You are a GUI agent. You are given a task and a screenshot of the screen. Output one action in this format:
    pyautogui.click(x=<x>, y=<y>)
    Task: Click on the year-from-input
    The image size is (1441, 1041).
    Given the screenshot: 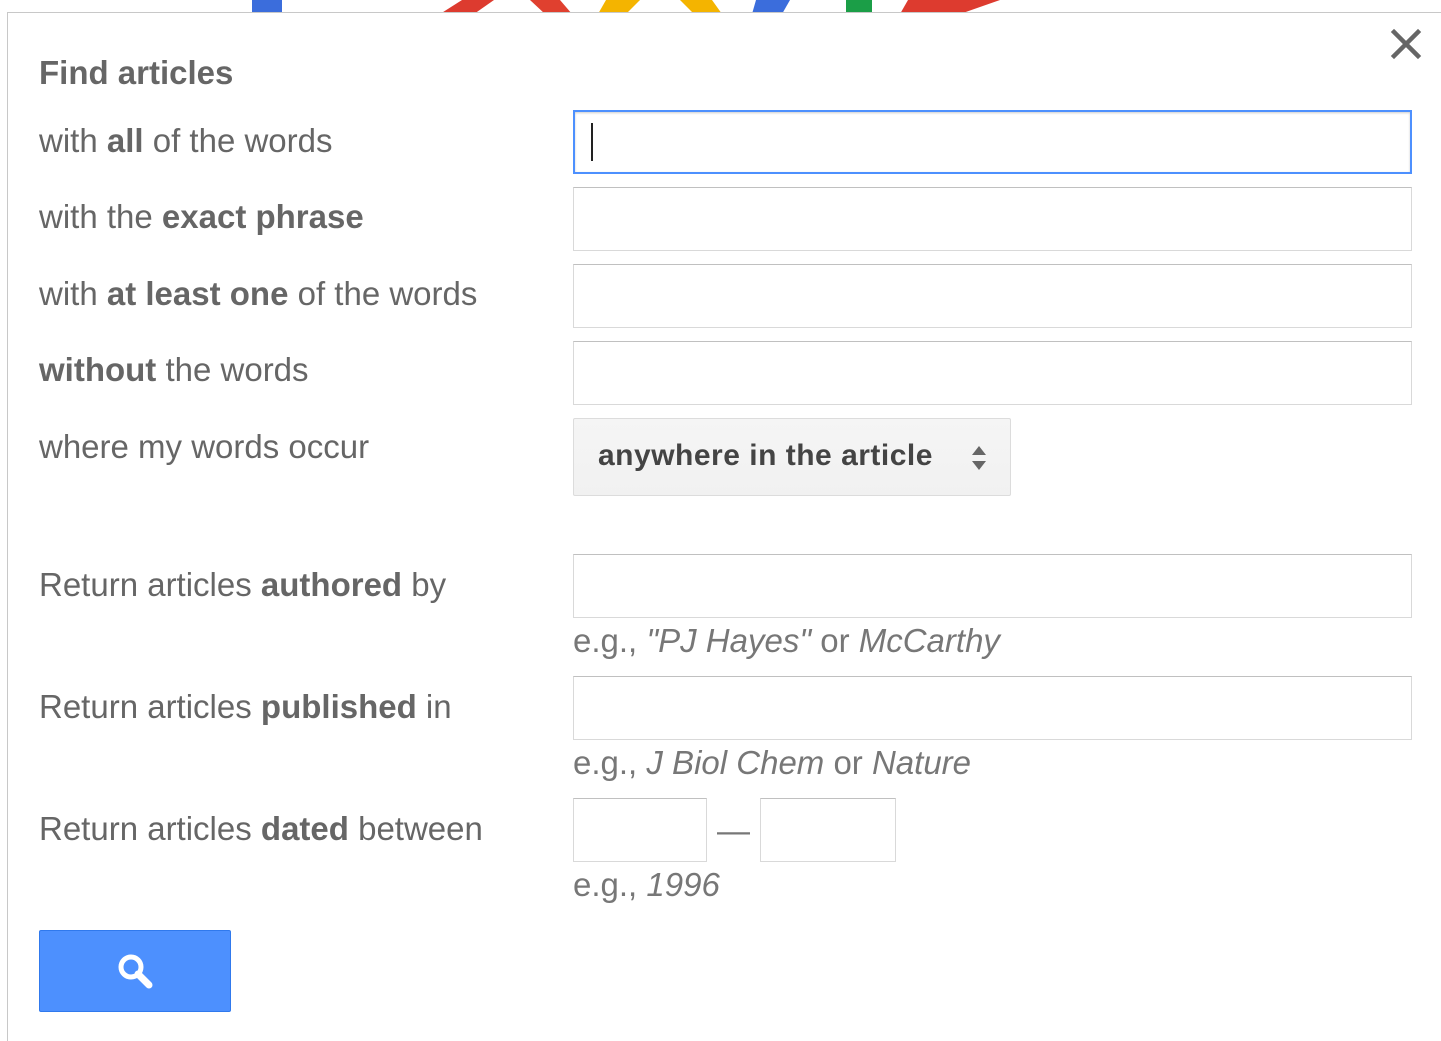 What is the action you would take?
    pyautogui.click(x=640, y=830)
    